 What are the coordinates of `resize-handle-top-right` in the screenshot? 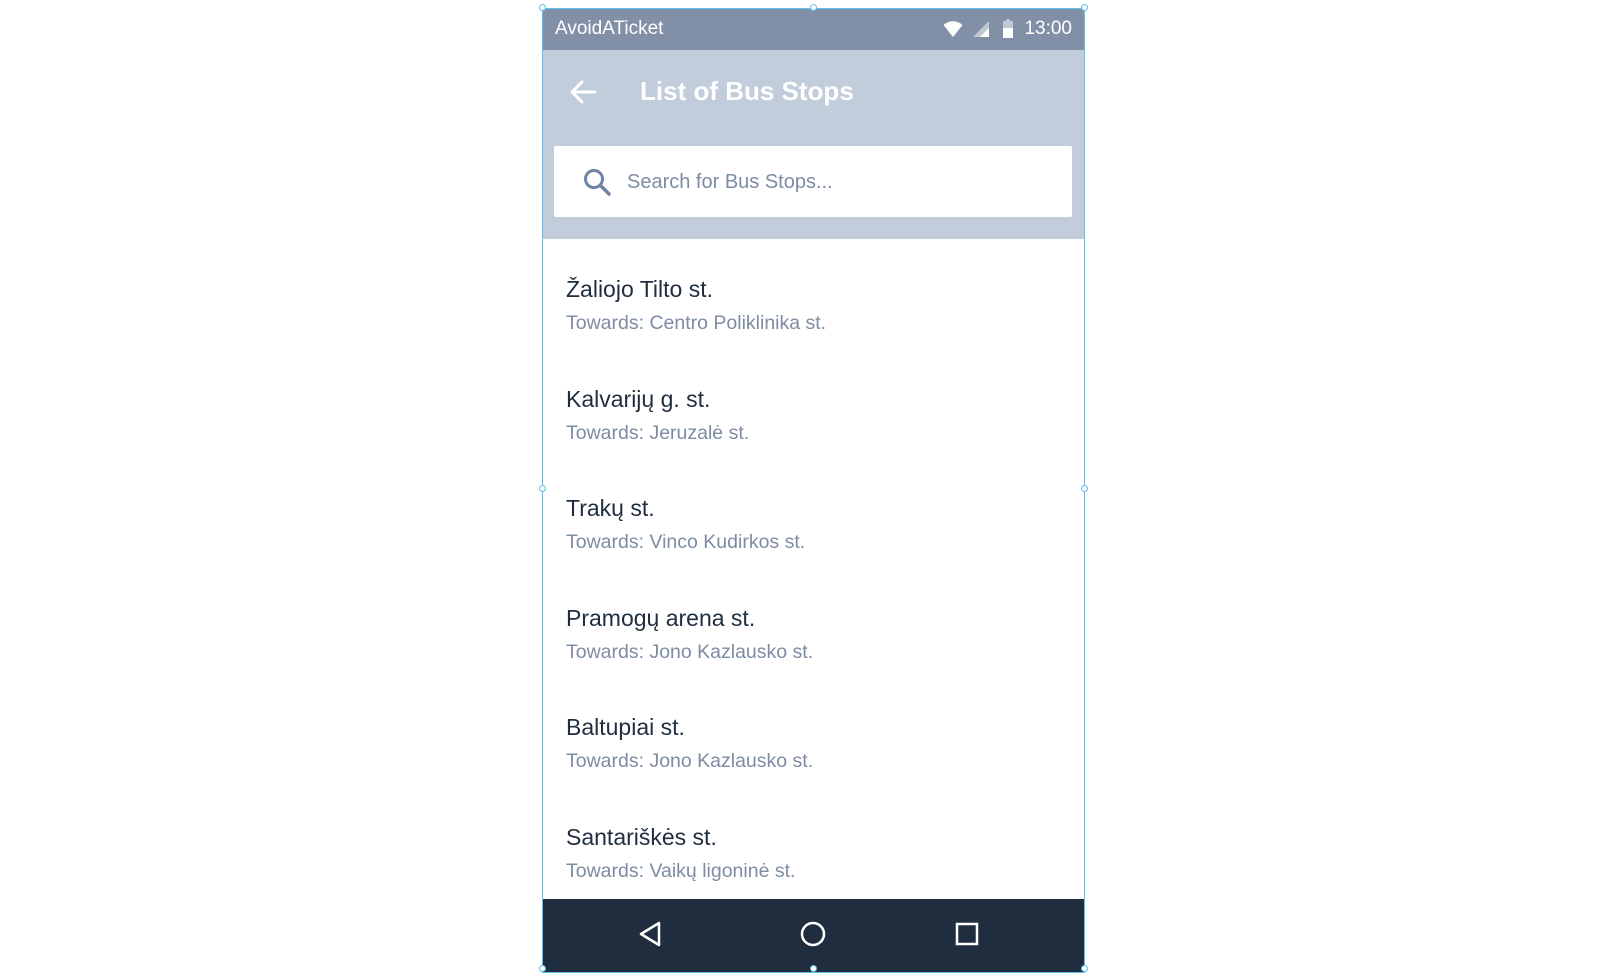 It's located at (1084, 7).